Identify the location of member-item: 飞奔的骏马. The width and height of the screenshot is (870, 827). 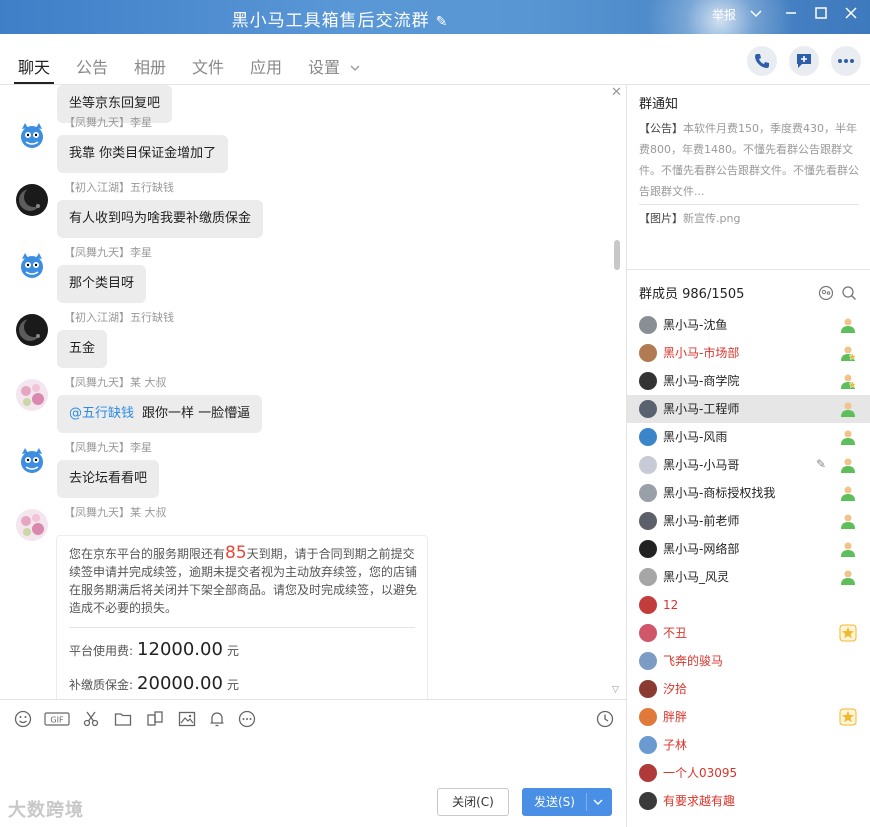
(748, 661).